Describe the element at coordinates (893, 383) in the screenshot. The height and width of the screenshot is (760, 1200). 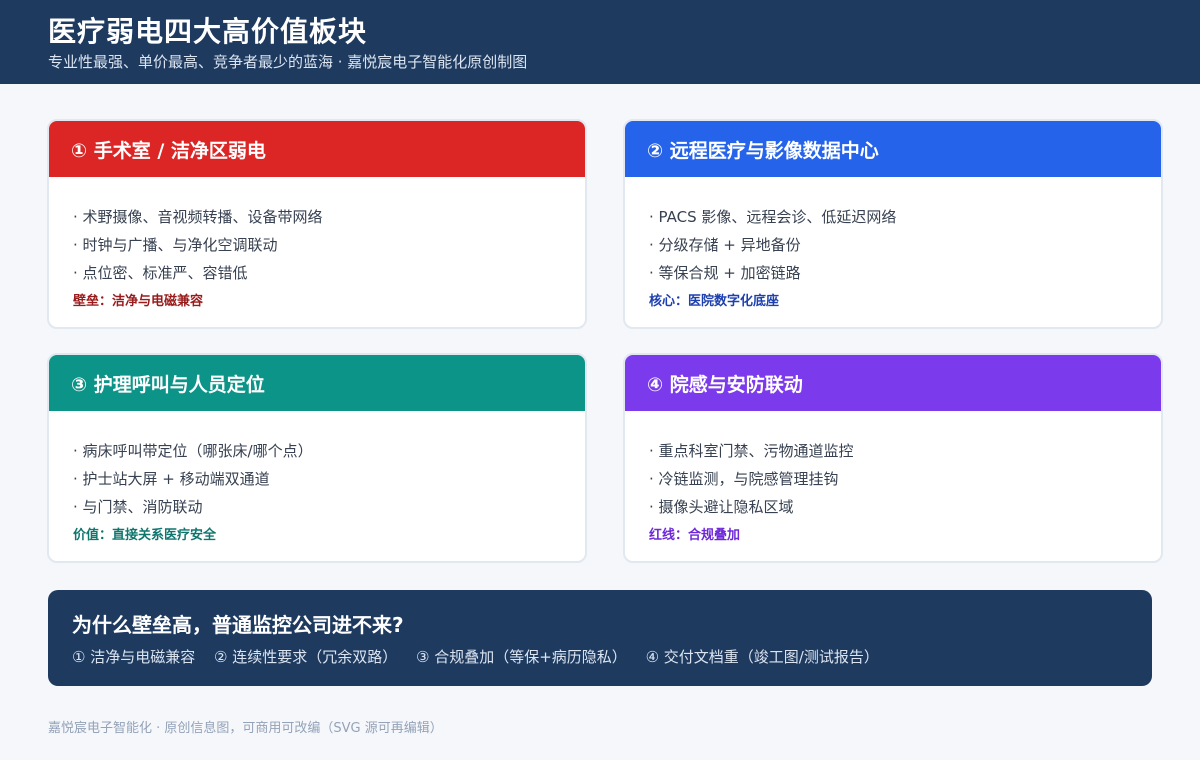
I see `card-title: ④ 院感与安防联动` at that location.